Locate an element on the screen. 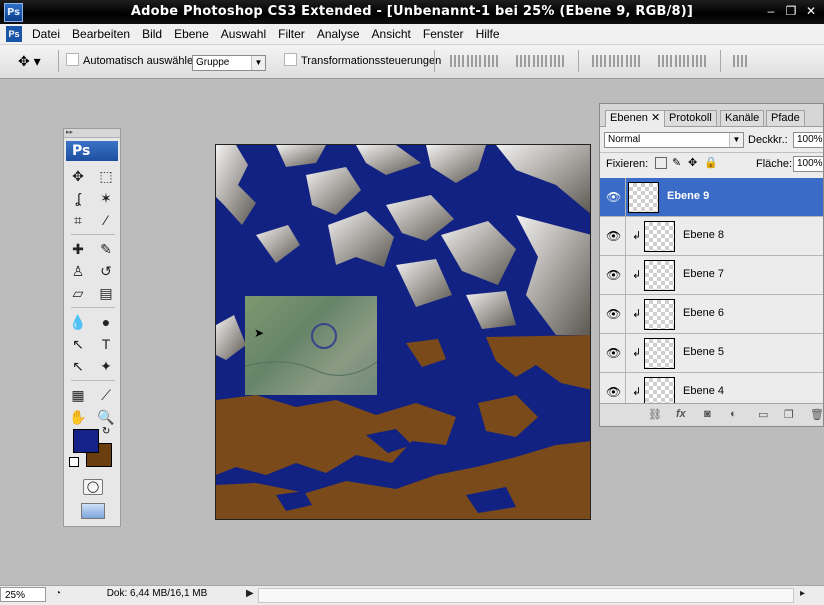  auto-select-option: Automatisch auswählen: is located at coordinates (134, 60).